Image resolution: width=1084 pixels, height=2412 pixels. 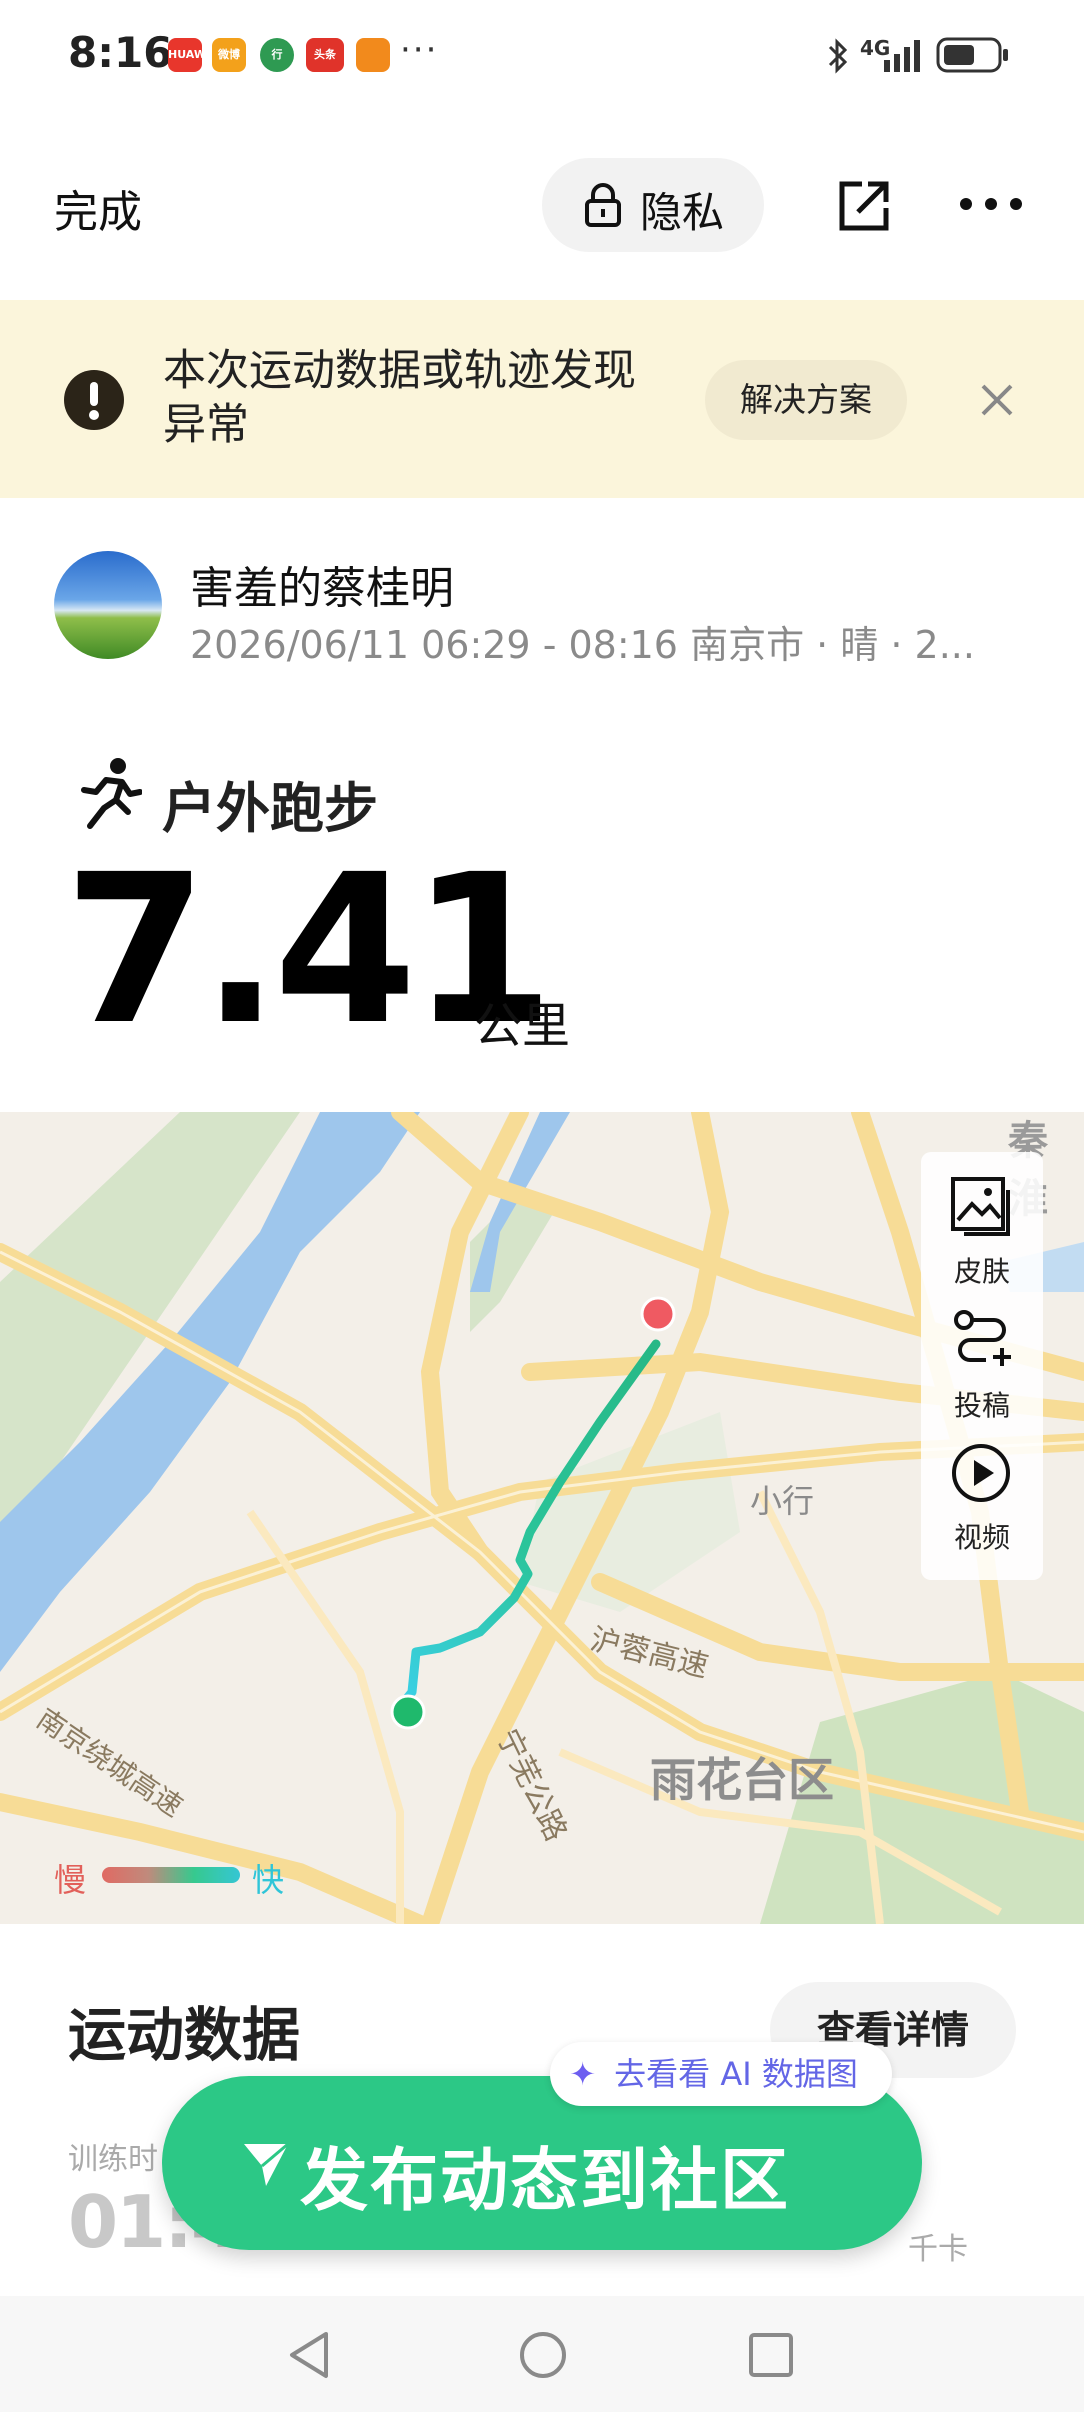 What do you see at coordinates (982, 1207) in the screenshot?
I see `skin-icon` at bounding box center [982, 1207].